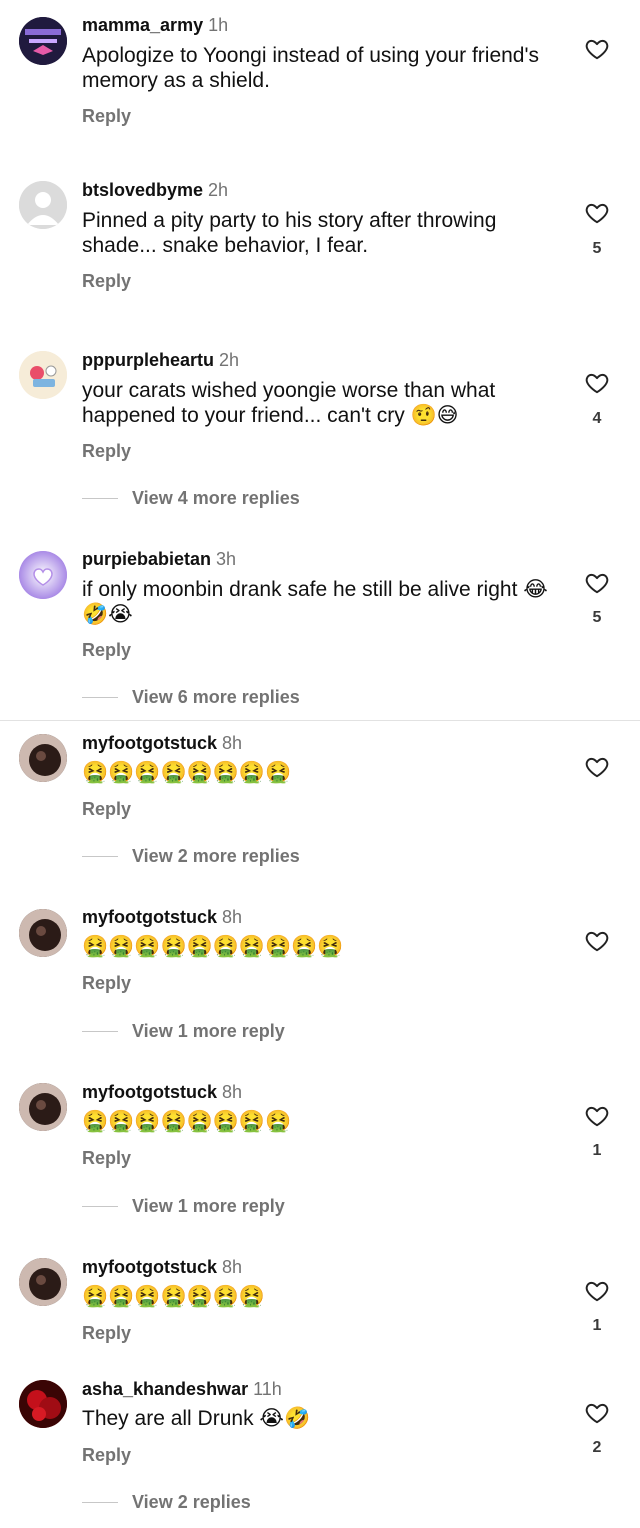  What do you see at coordinates (320, 720) in the screenshot?
I see `section-divider` at bounding box center [320, 720].